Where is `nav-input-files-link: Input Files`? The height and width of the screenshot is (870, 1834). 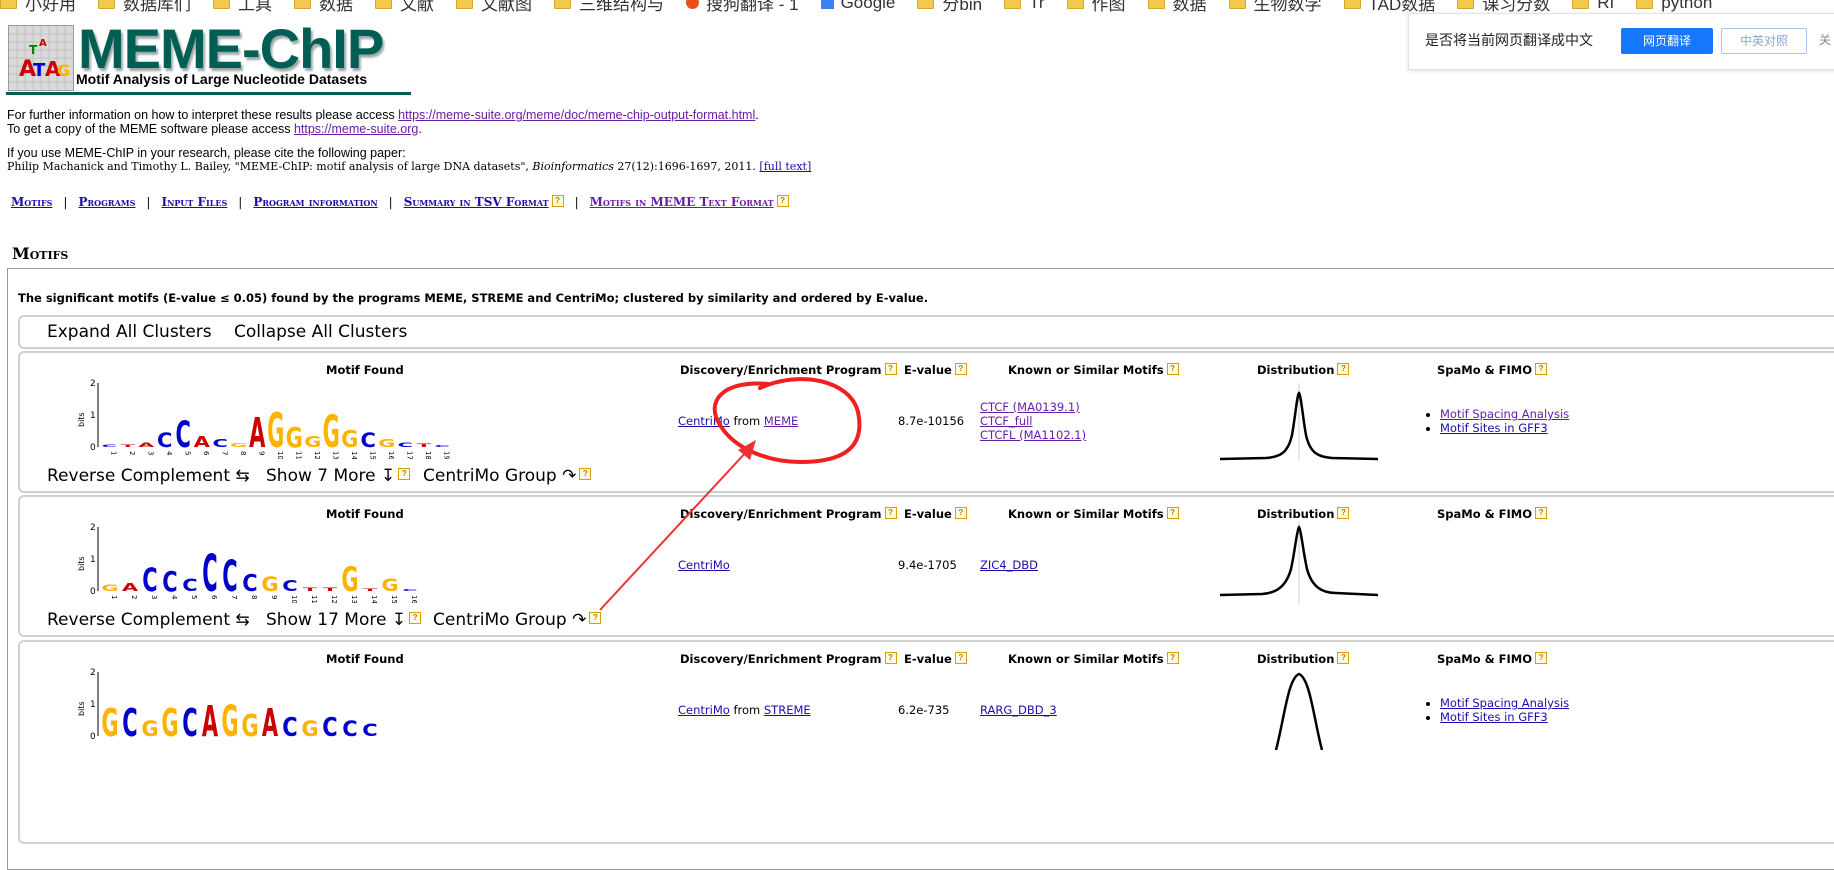
nav-input-files-link: Input Files is located at coordinates (194, 202).